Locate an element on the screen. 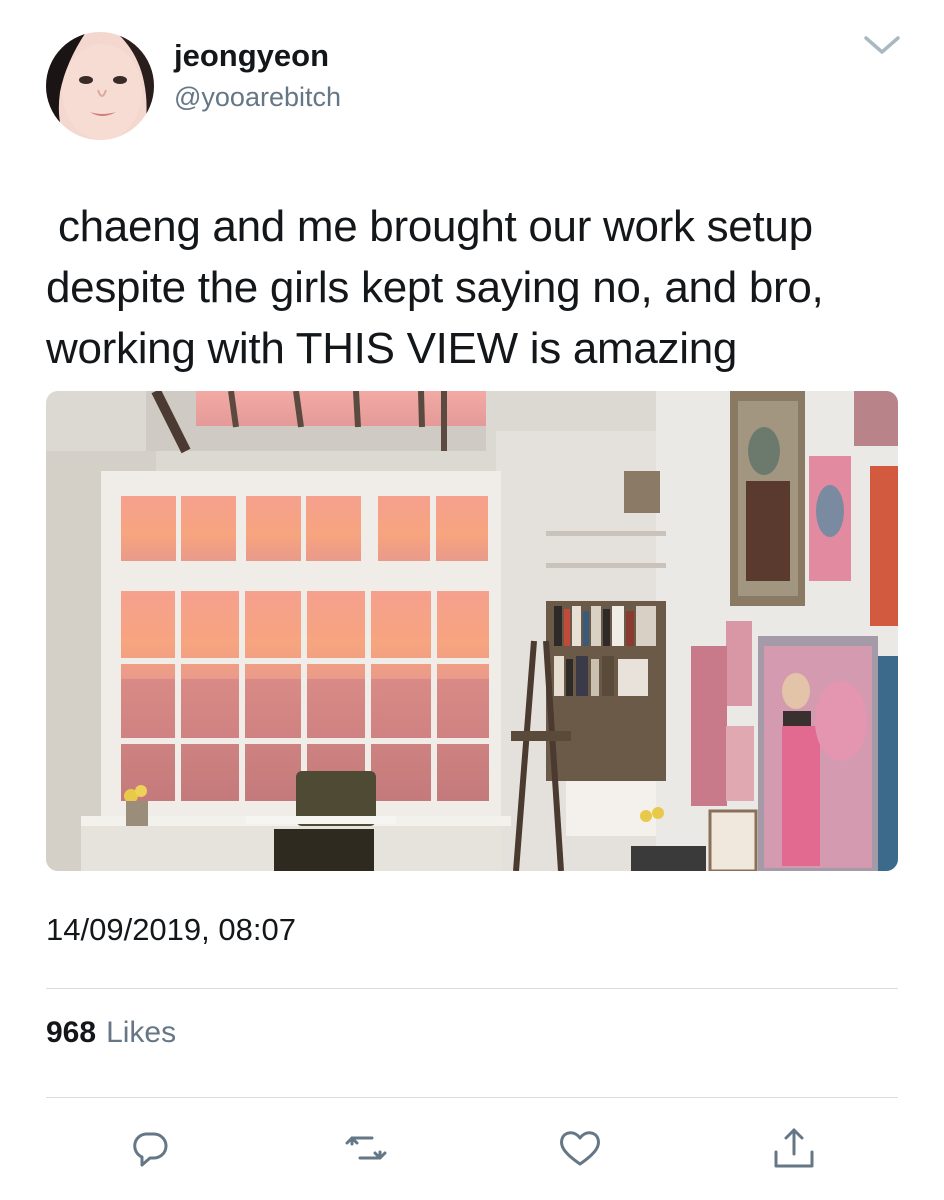 The height and width of the screenshot is (1200, 944). user-handle: @yooarebitch is located at coordinates (257, 97).